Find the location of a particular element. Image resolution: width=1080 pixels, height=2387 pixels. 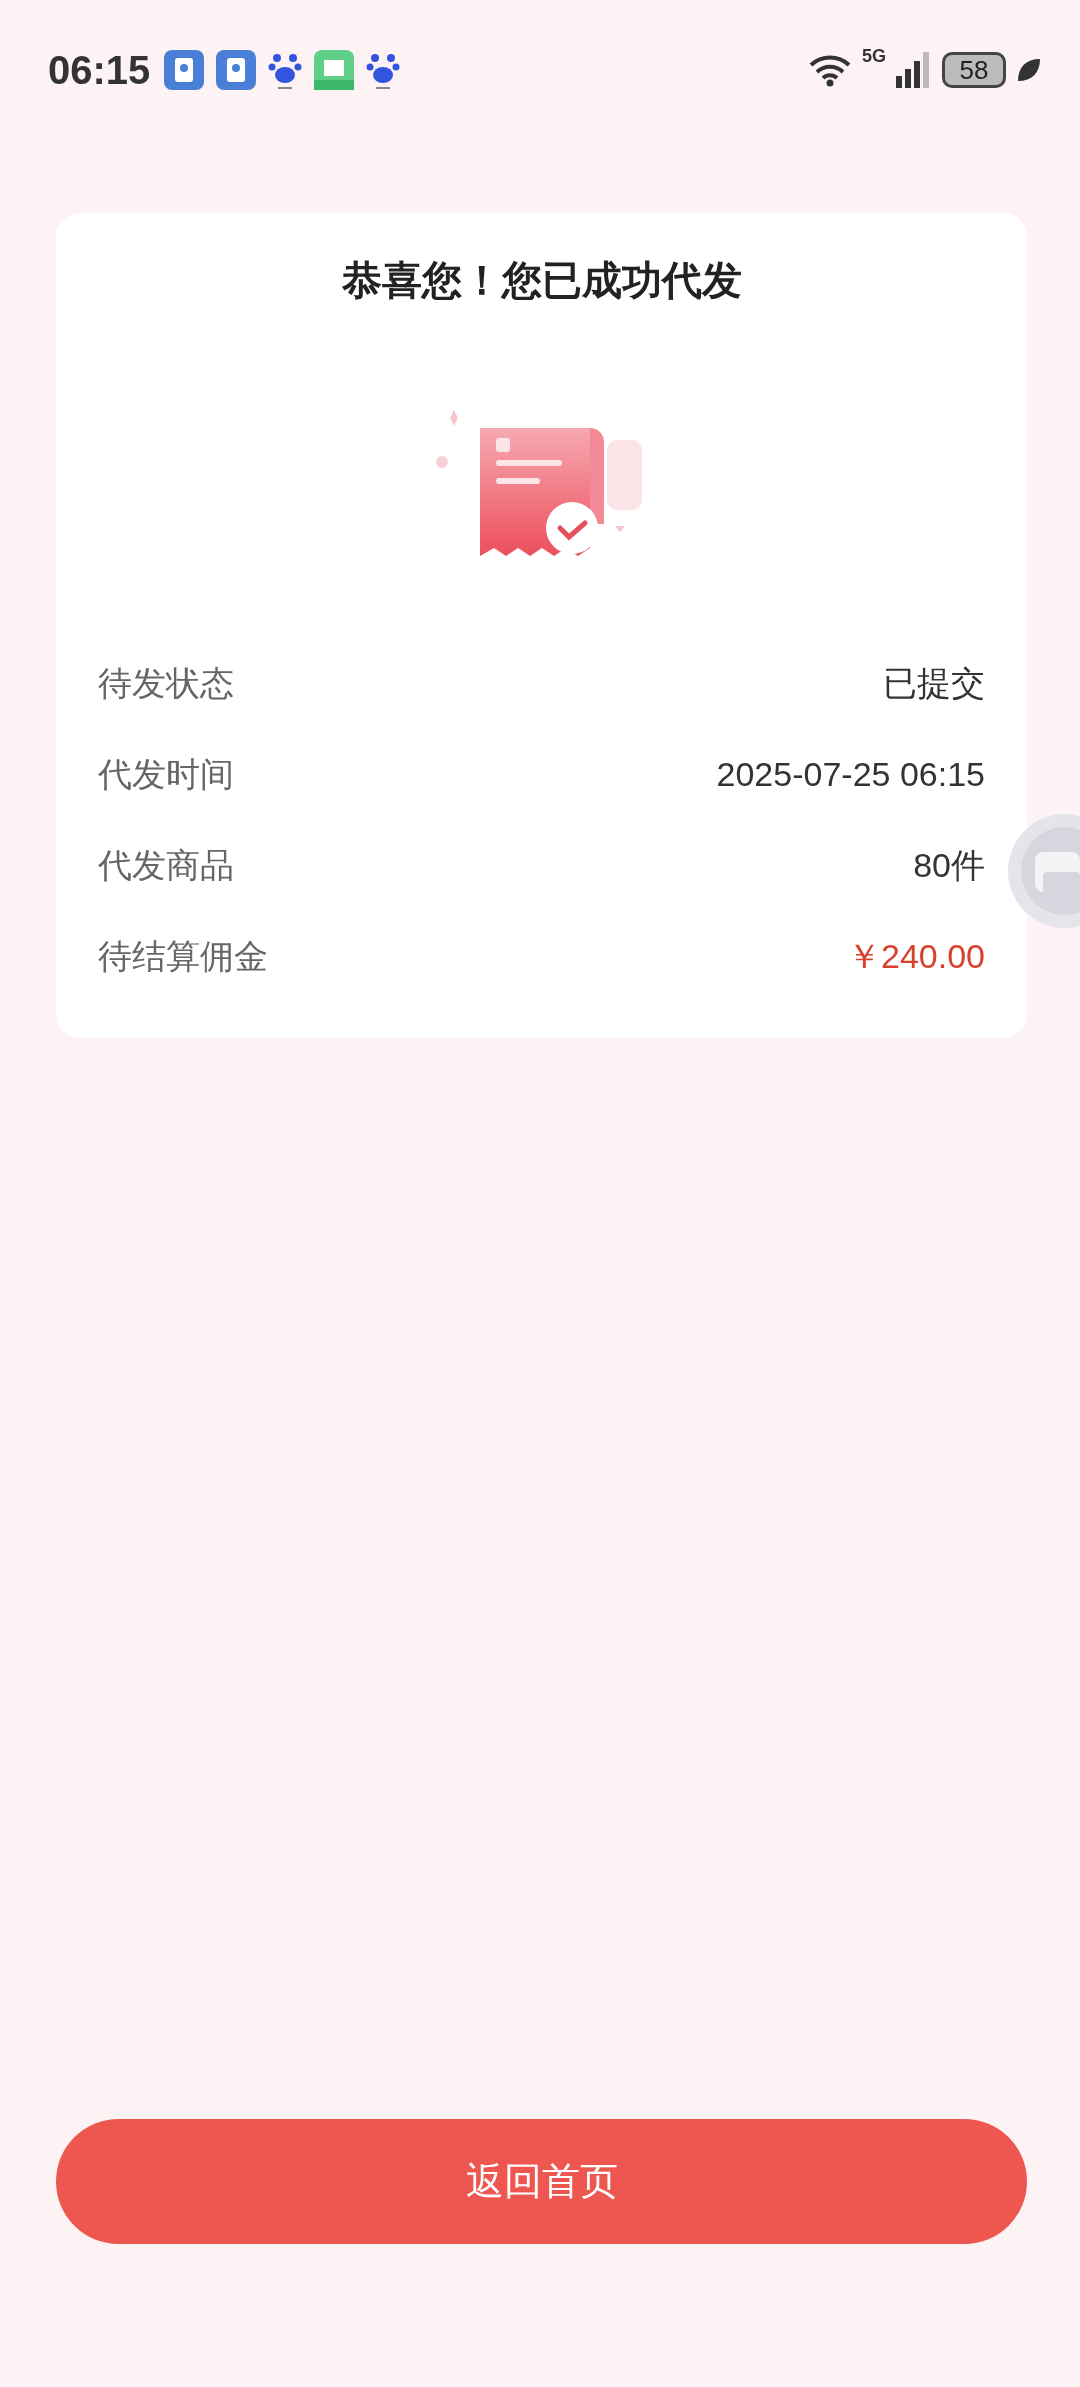

printer-button is located at coordinates (1042, 871).